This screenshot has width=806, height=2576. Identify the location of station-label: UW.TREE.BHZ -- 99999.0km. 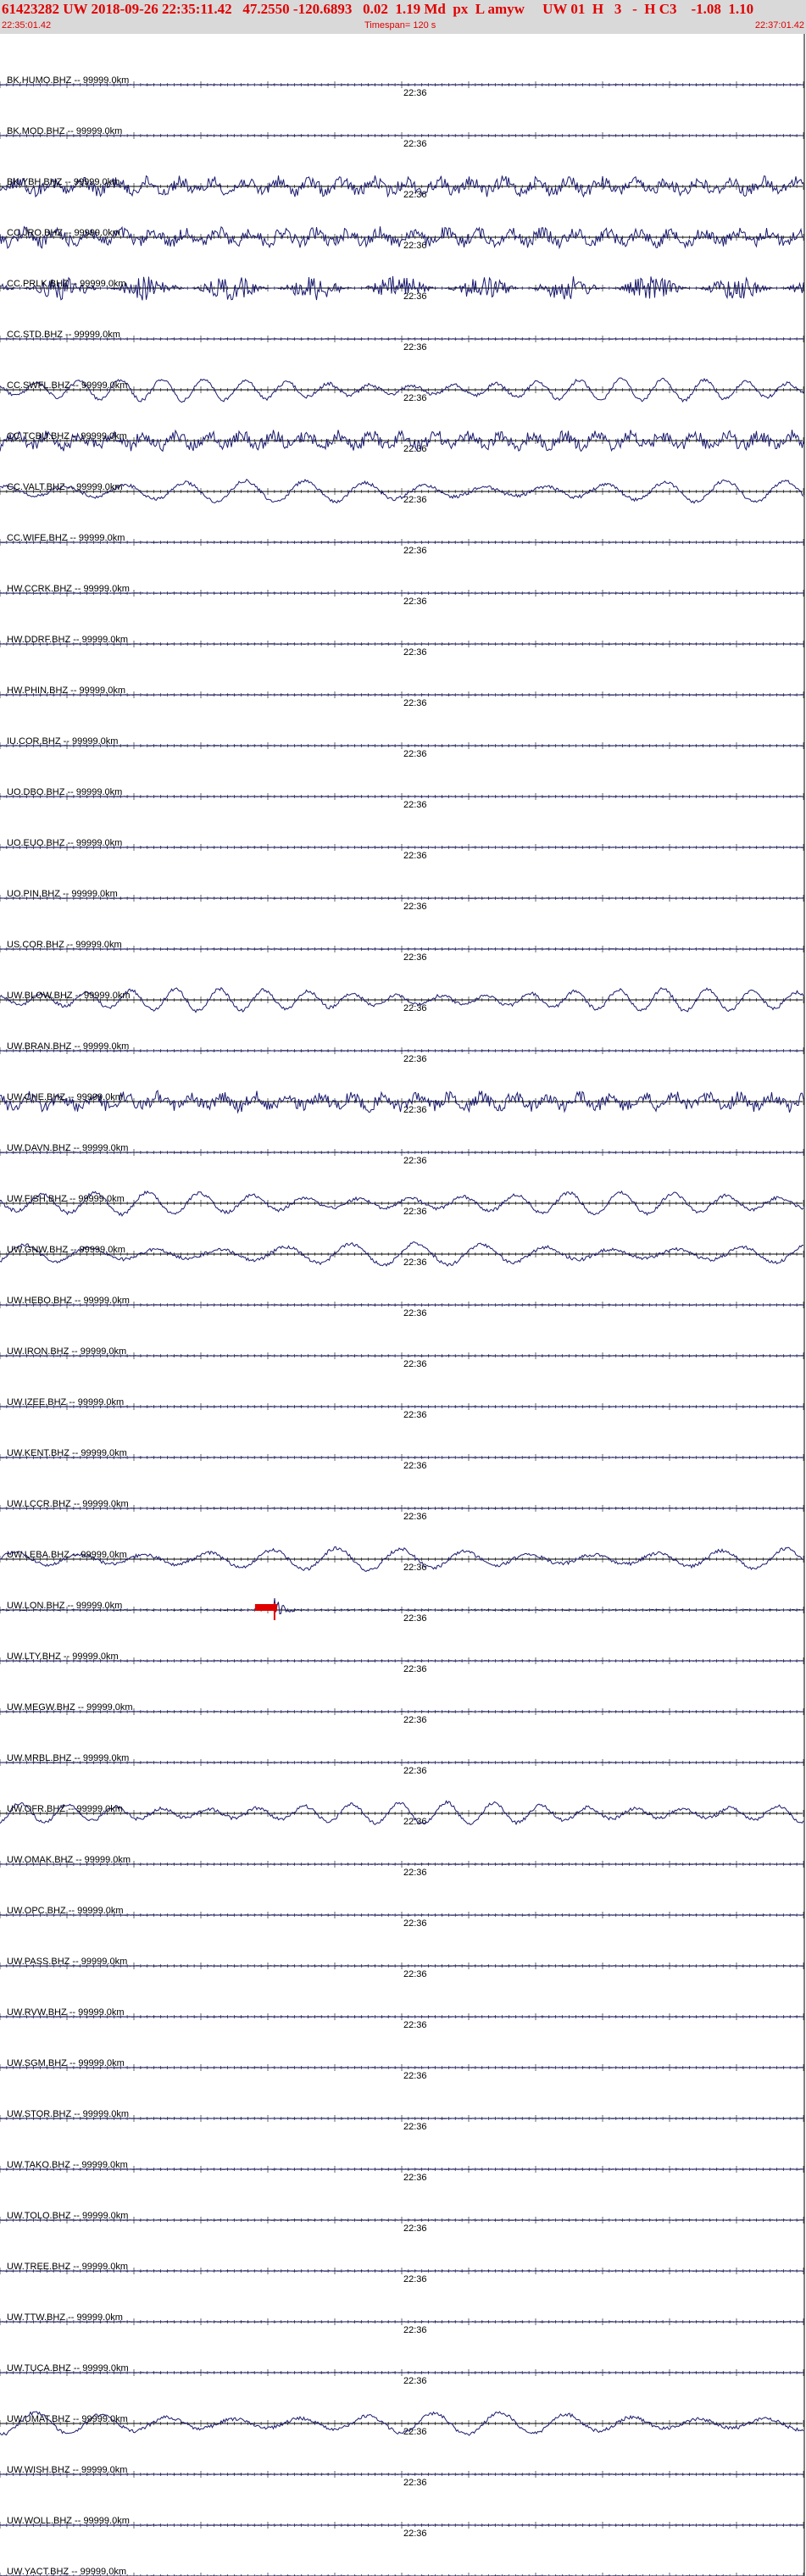
(67, 2267).